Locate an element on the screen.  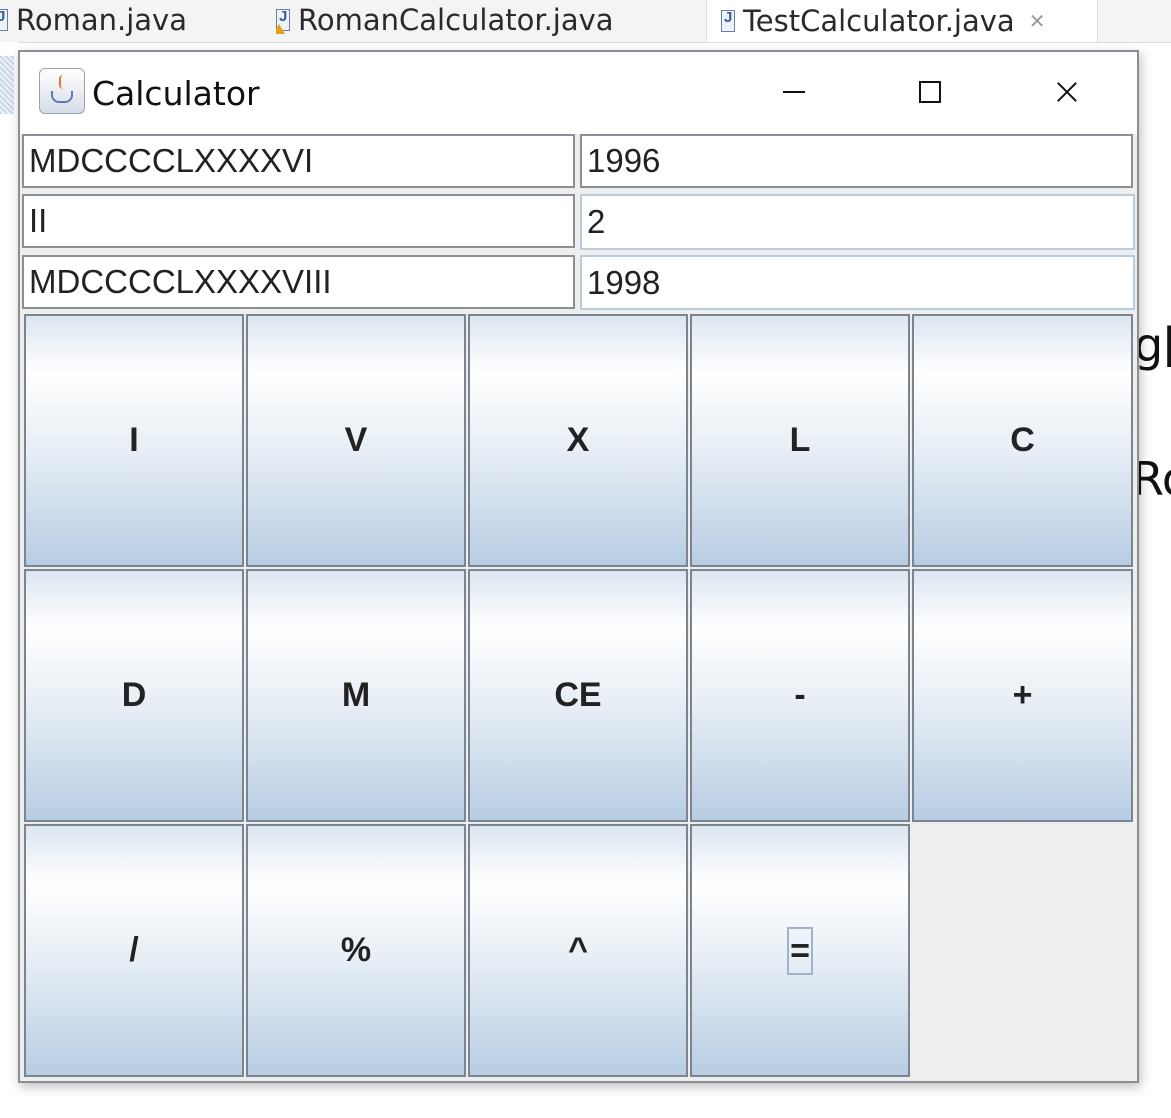
subtract-button: - is located at coordinates (800, 695).